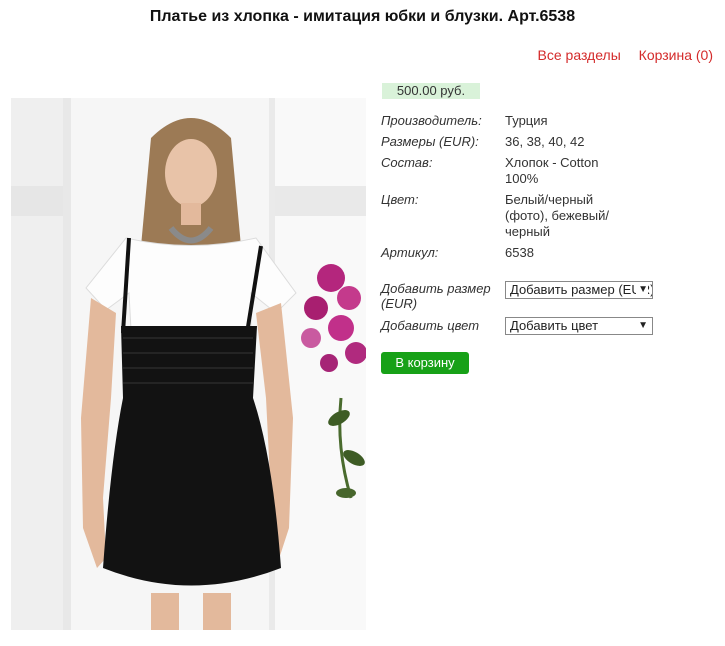 This screenshot has height=646, width=725. Describe the element at coordinates (557, 215) in the screenshot. I see `property-value: Белый/черный (фото), бежевый/черный` at that location.